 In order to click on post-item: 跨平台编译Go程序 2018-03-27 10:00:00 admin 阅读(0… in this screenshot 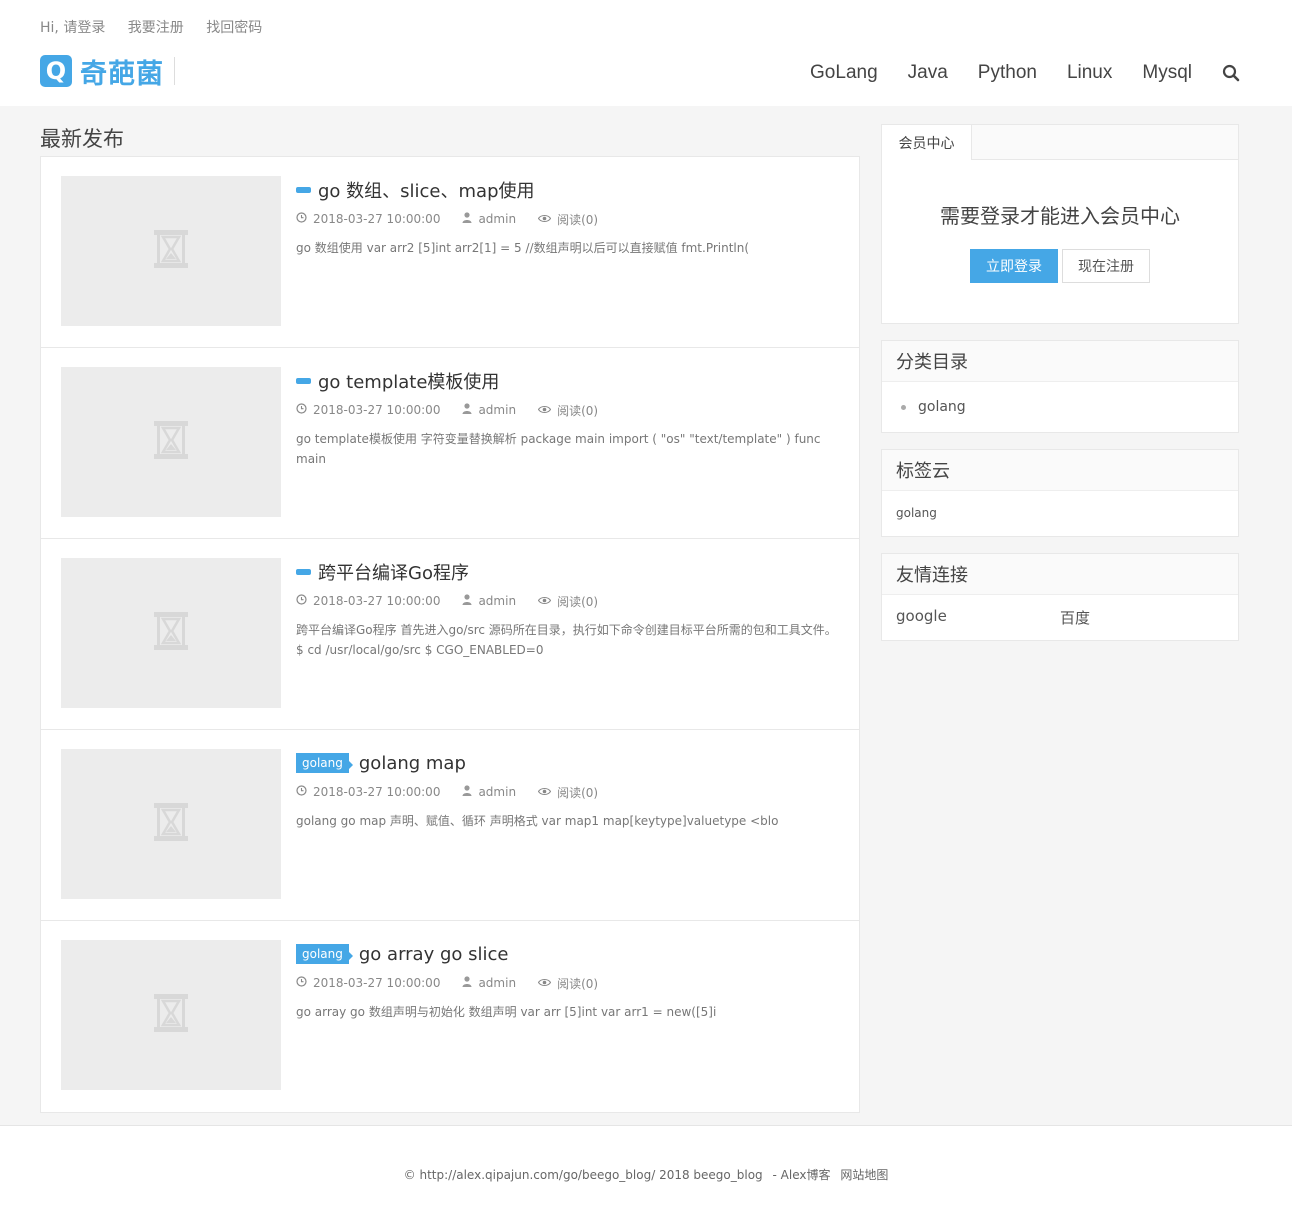, I will do `click(450, 634)`.